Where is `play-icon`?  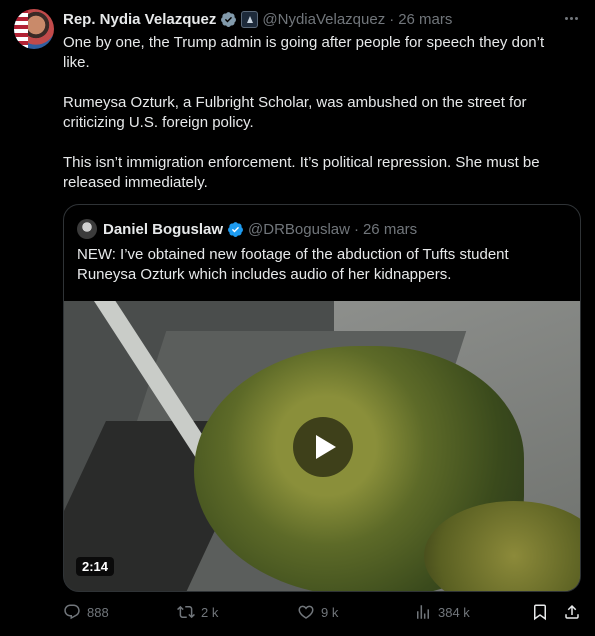
play-icon is located at coordinates (323, 447).